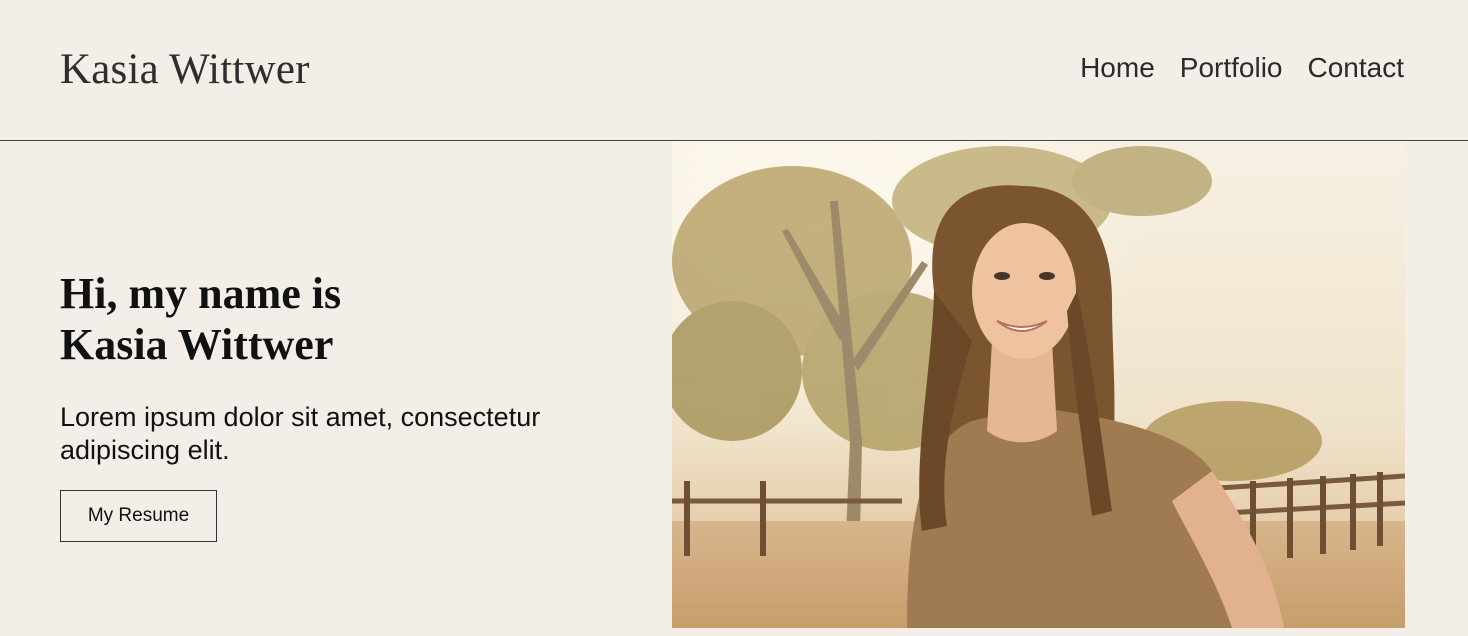  What do you see at coordinates (201, 293) in the screenshot?
I see `hero-title-line-1: Hi, my name is` at bounding box center [201, 293].